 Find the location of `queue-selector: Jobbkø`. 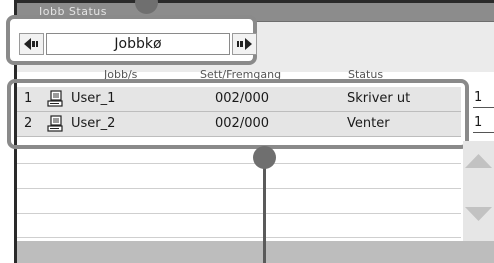

queue-selector: Jobbkø is located at coordinates (131, 40).